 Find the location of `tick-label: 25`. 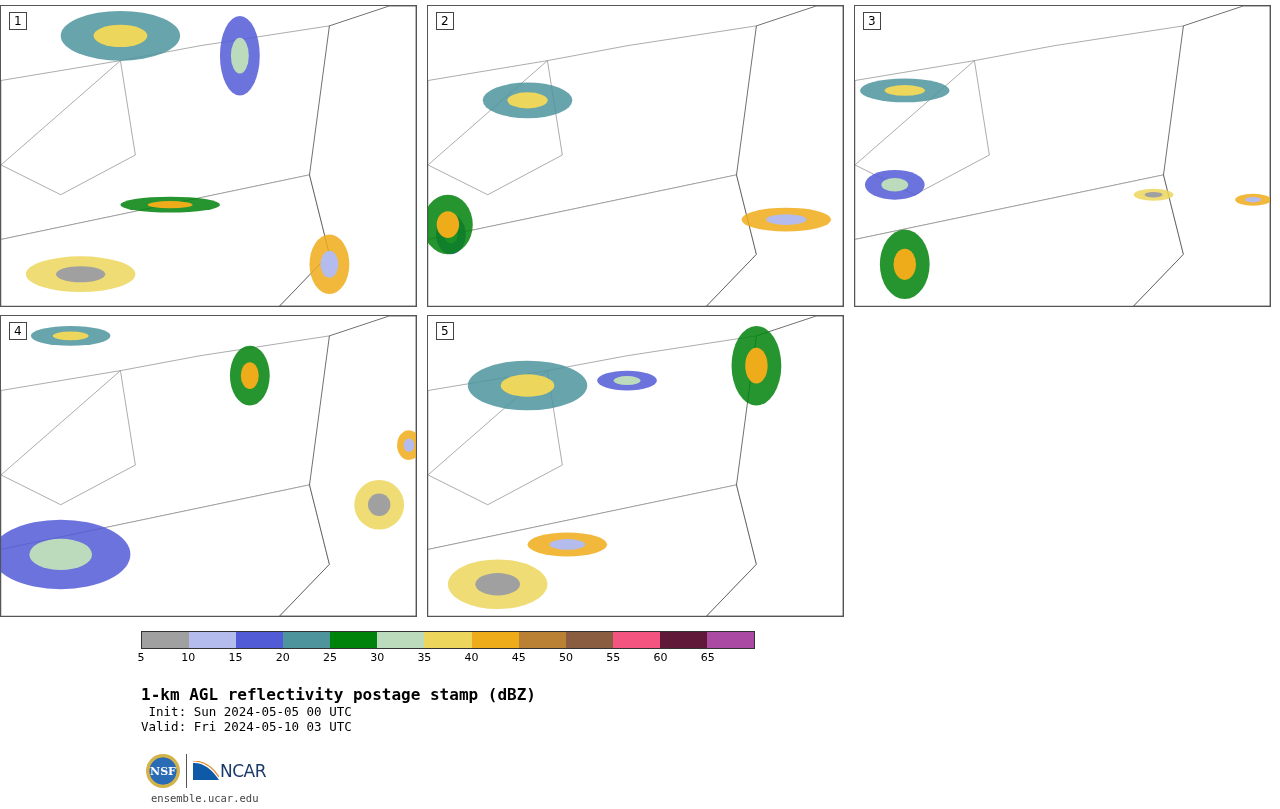

tick-label: 25 is located at coordinates (329, 657).